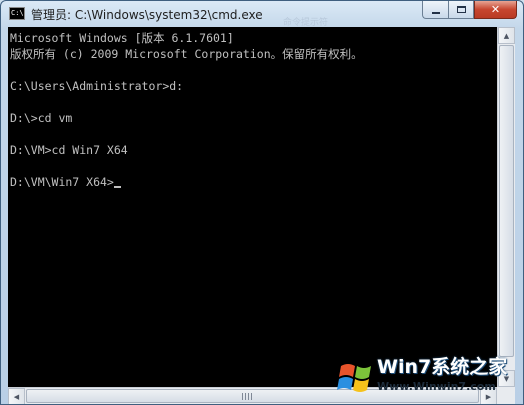 The width and height of the screenshot is (524, 405). I want to click on console-prompt-line: D:\VM\Win7 X64>, so click(253, 182).